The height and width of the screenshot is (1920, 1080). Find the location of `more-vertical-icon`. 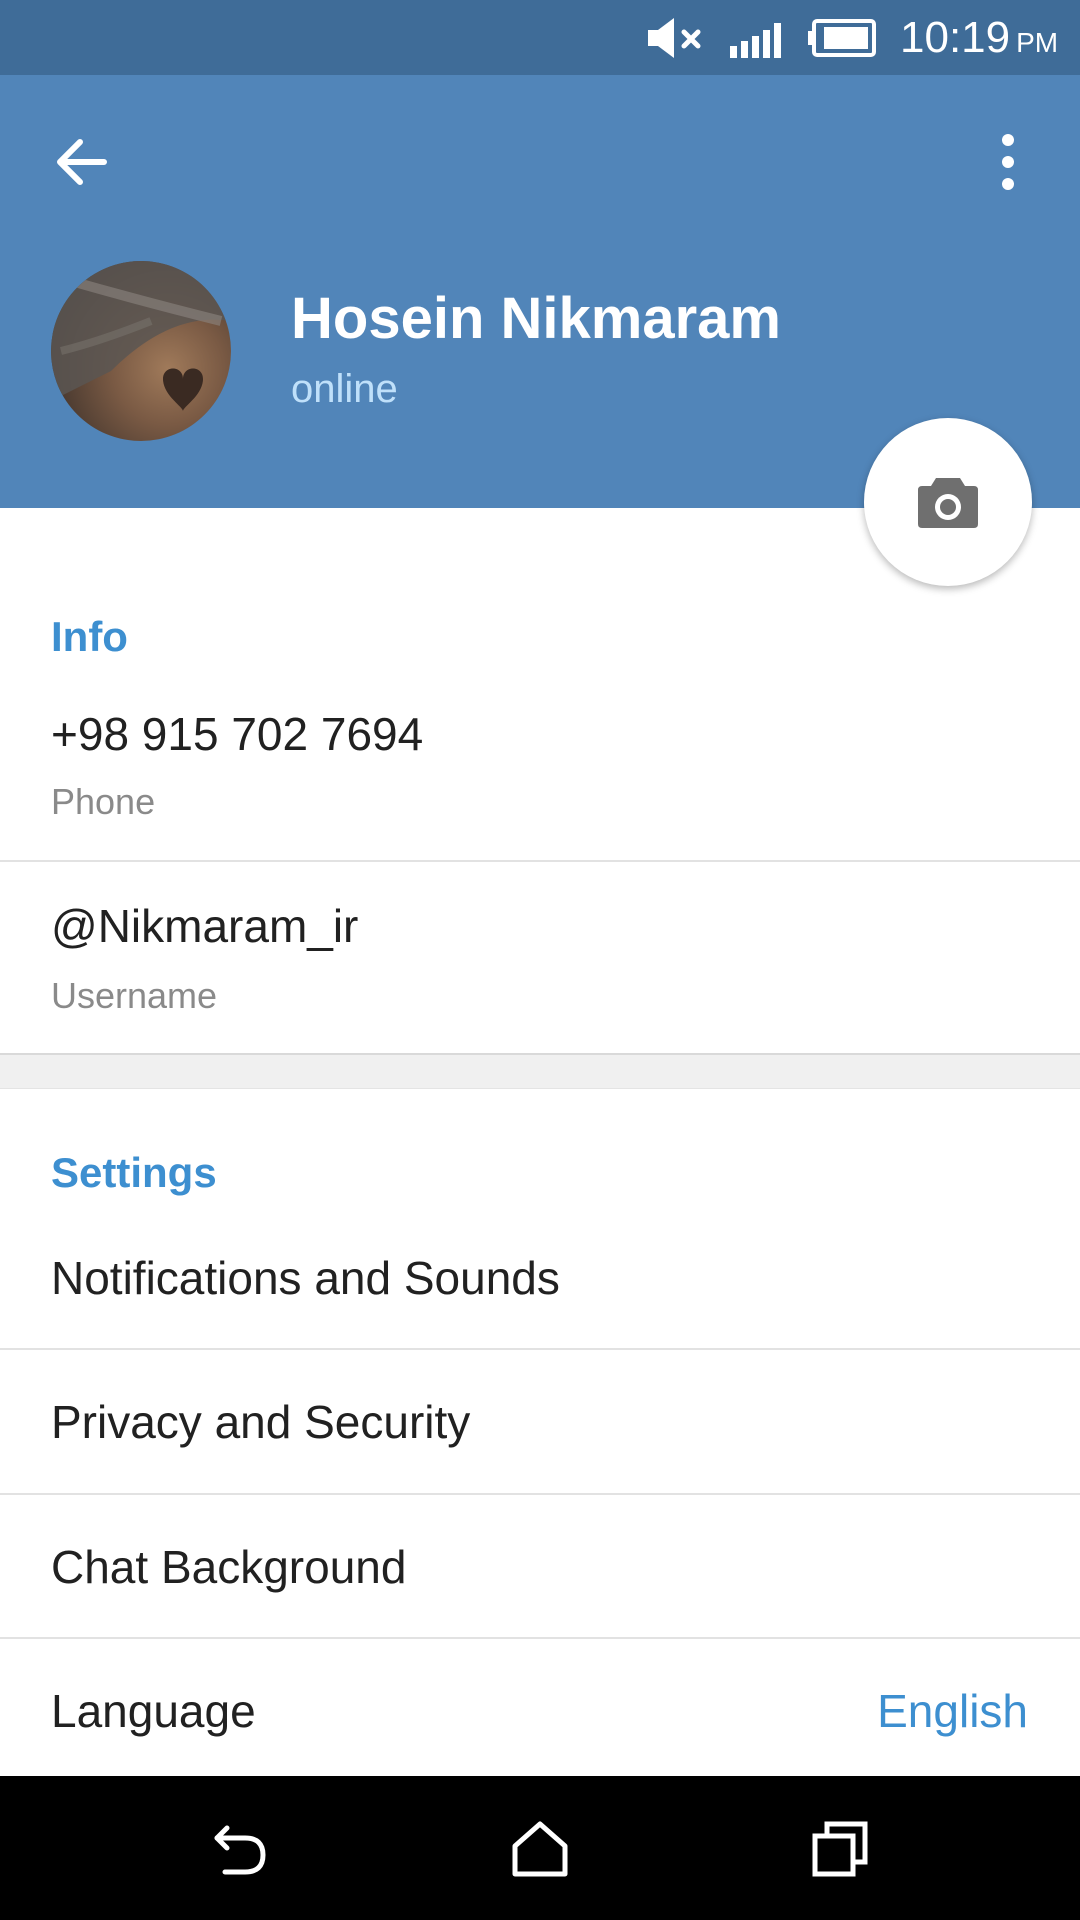

more-vertical-icon is located at coordinates (1008, 162).